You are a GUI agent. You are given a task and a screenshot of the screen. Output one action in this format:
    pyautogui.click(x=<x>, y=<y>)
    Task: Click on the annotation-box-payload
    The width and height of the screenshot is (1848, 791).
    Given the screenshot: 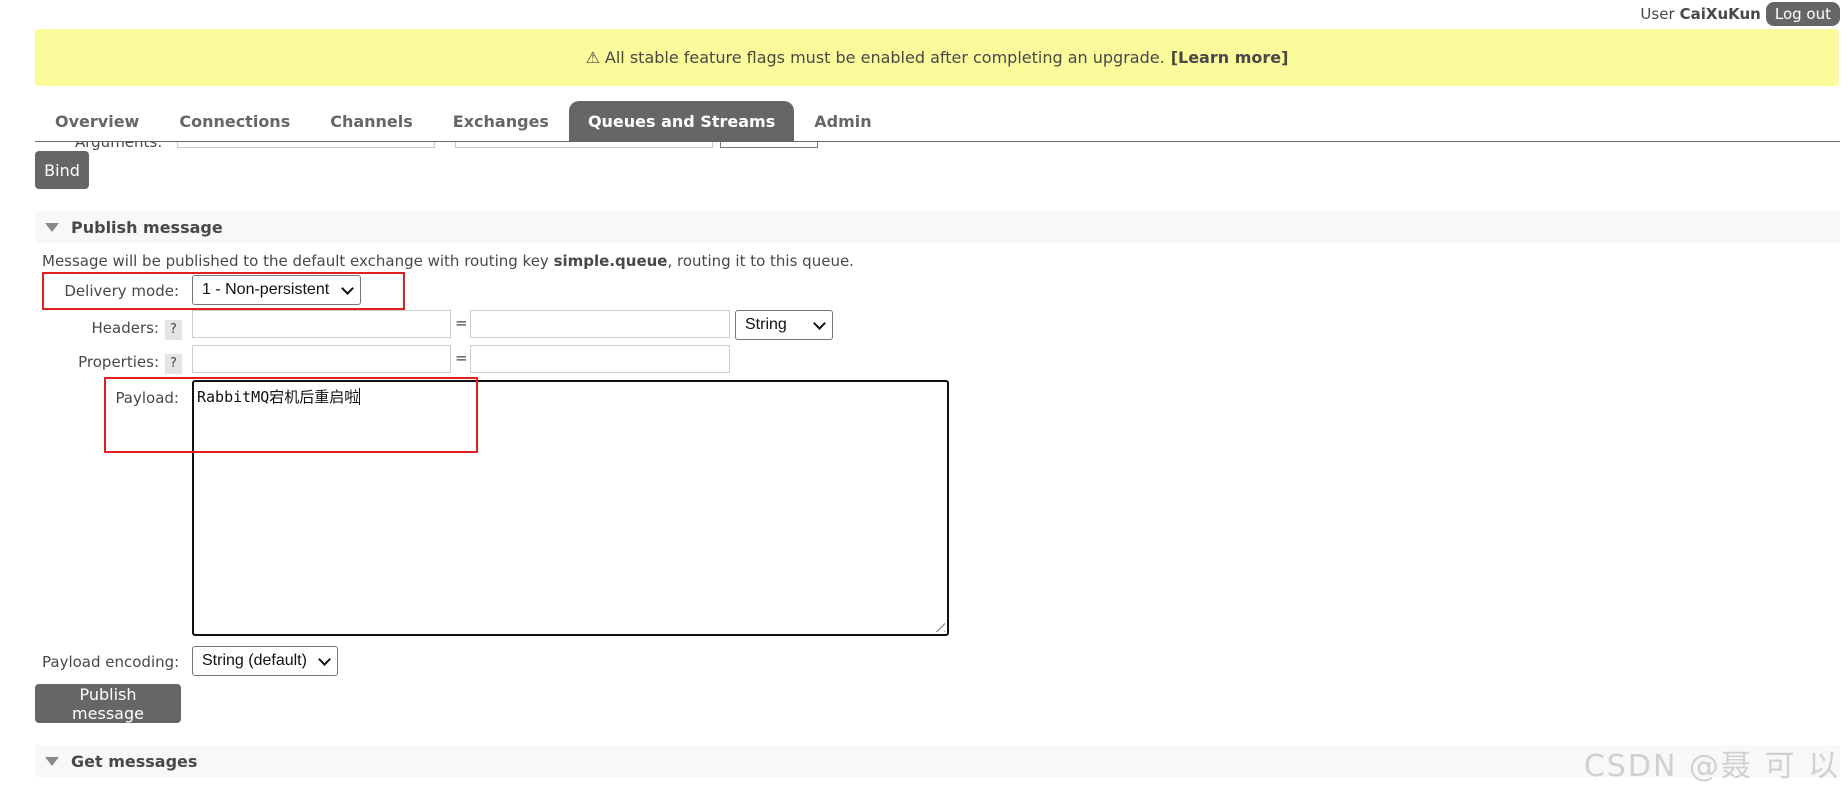 What is the action you would take?
    pyautogui.click(x=291, y=415)
    